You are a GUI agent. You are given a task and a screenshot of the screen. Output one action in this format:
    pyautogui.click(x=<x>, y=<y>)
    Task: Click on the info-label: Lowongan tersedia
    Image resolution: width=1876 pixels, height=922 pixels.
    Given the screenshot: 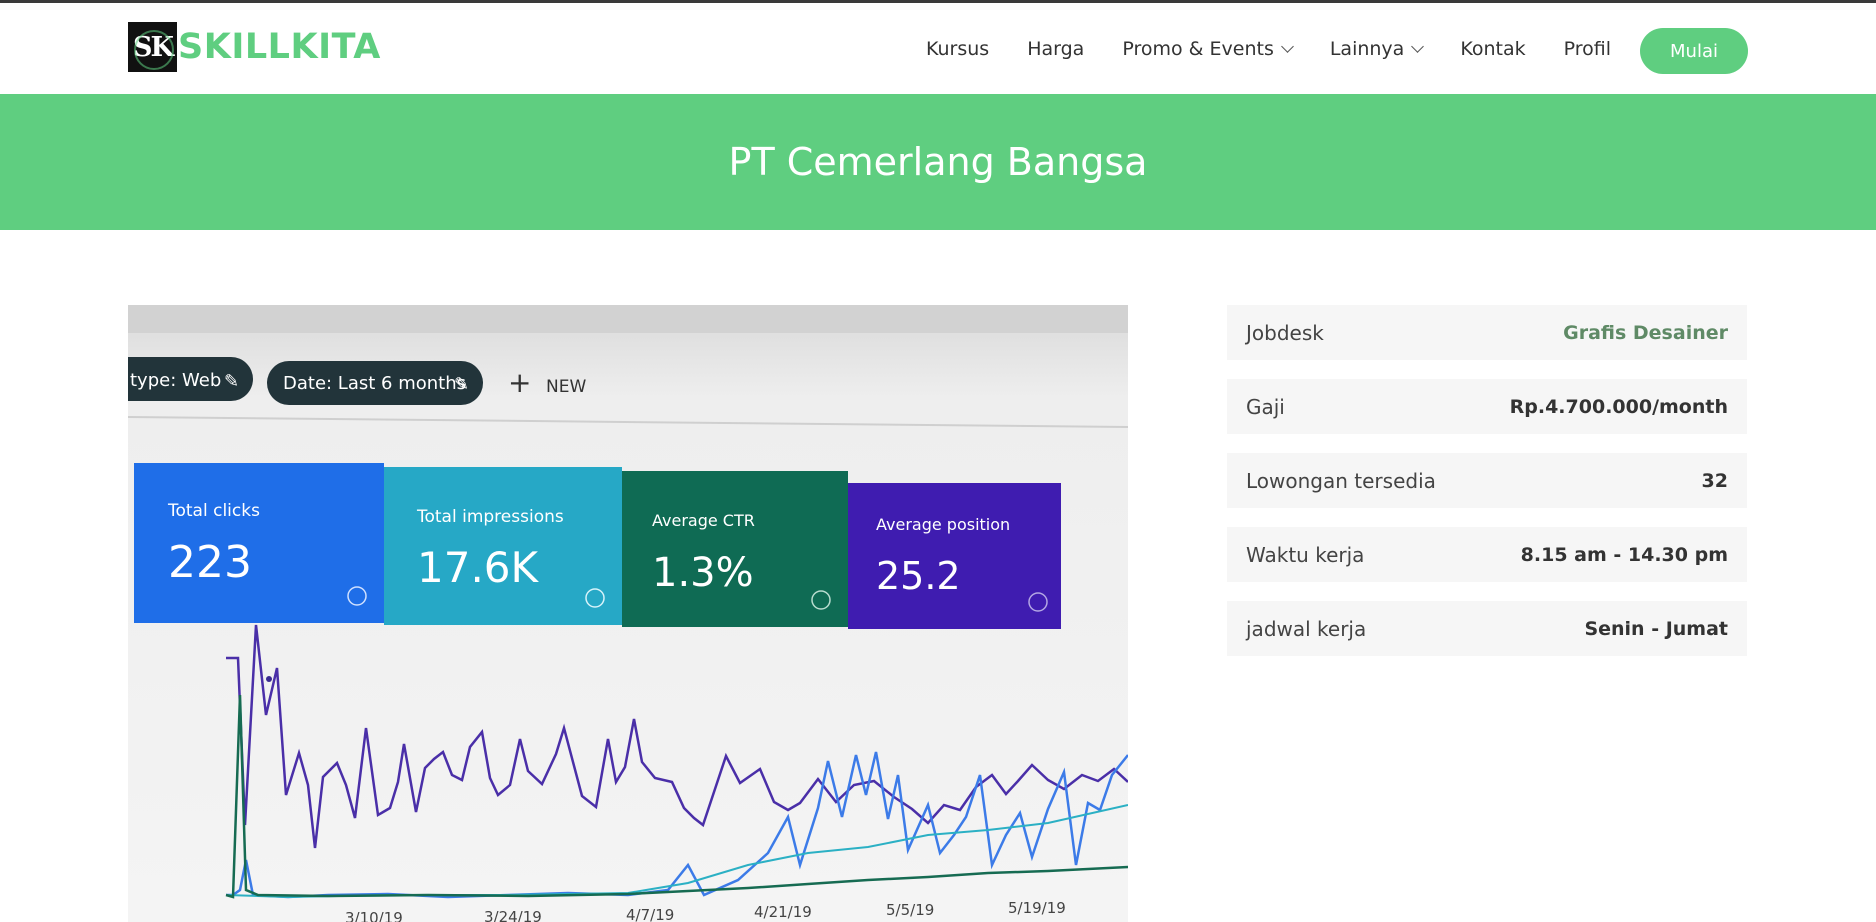 What is the action you would take?
    pyautogui.click(x=1341, y=480)
    